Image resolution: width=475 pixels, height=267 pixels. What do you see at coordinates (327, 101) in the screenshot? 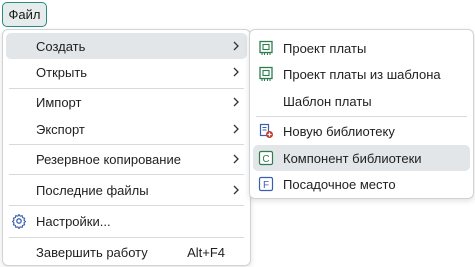
I see `submenu-item-board-template-label: Шаблон платы` at bounding box center [327, 101].